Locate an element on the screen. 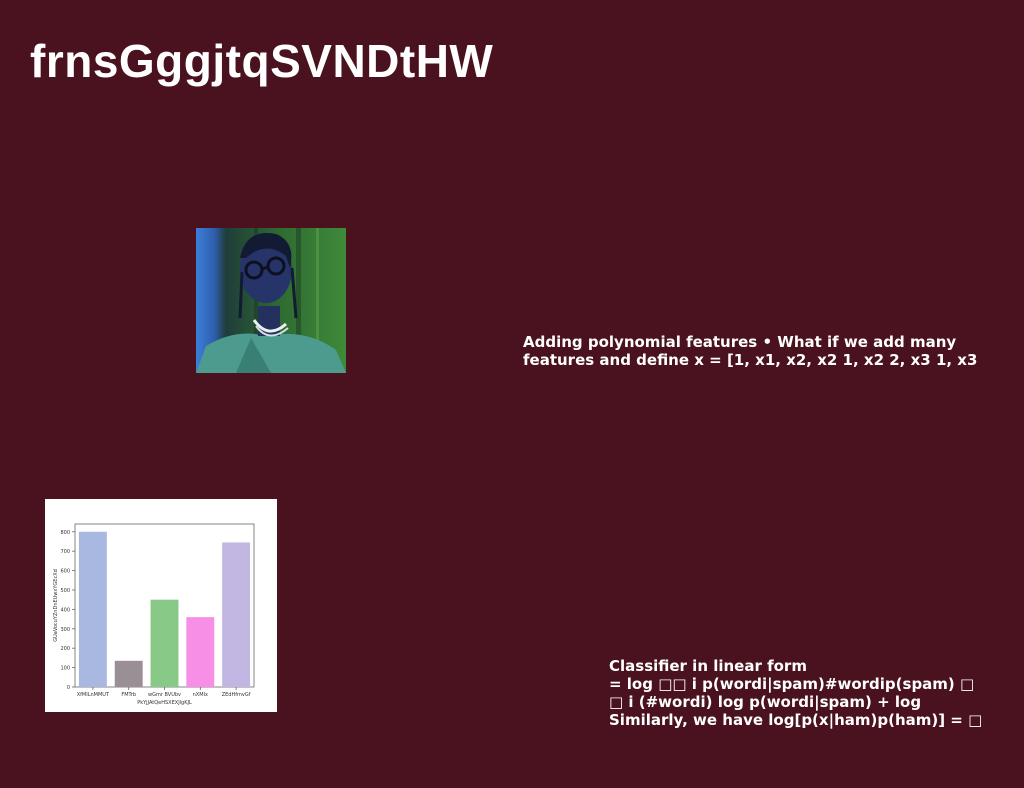  text-line: = log □□ i p(wordi|spam)#wordip(spam) □ is located at coordinates (792, 684).